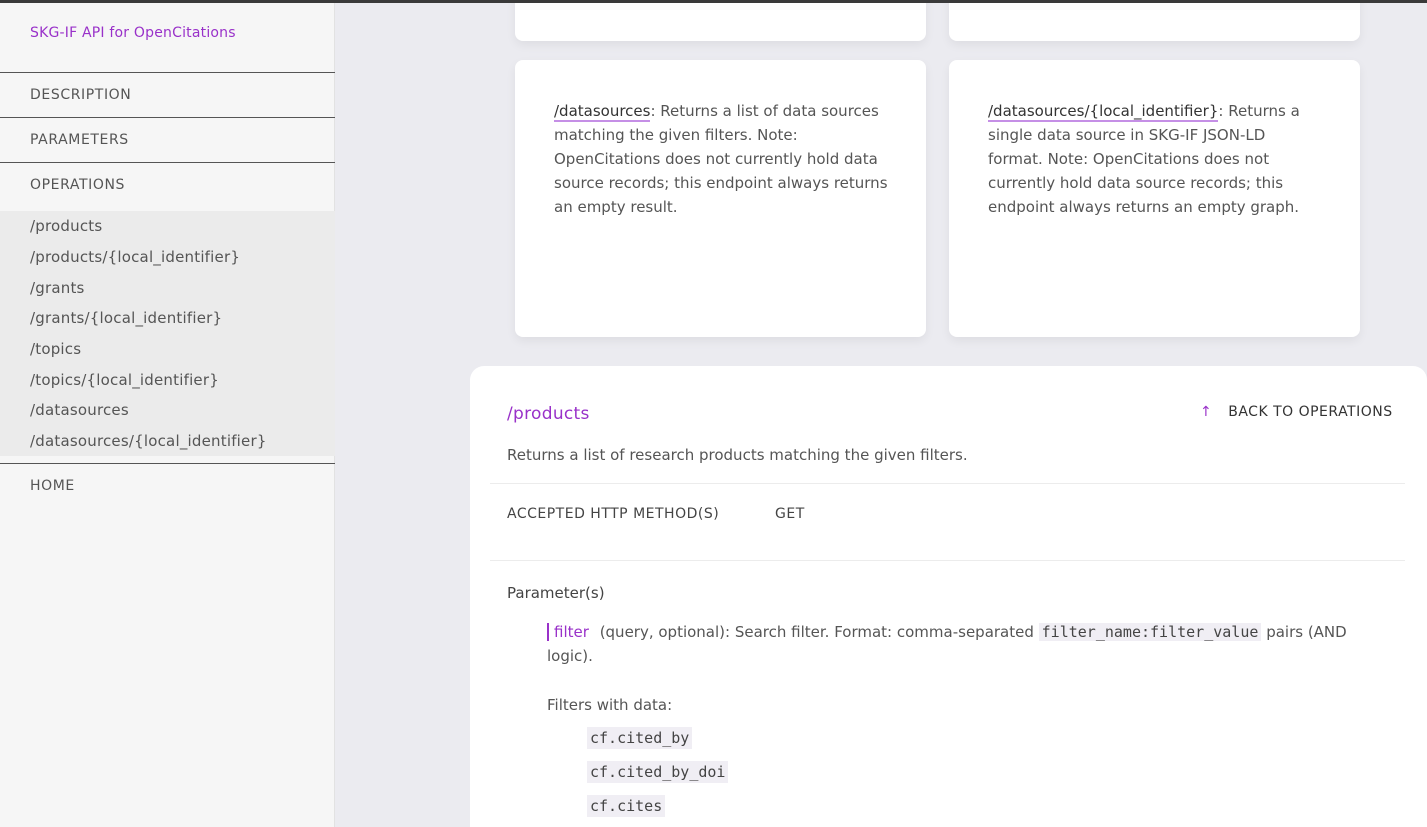 The width and height of the screenshot is (1427, 827). Describe the element at coordinates (126, 318) in the screenshot. I see `sidebar-op-grants-id: /grants/{local_identifier}` at that location.